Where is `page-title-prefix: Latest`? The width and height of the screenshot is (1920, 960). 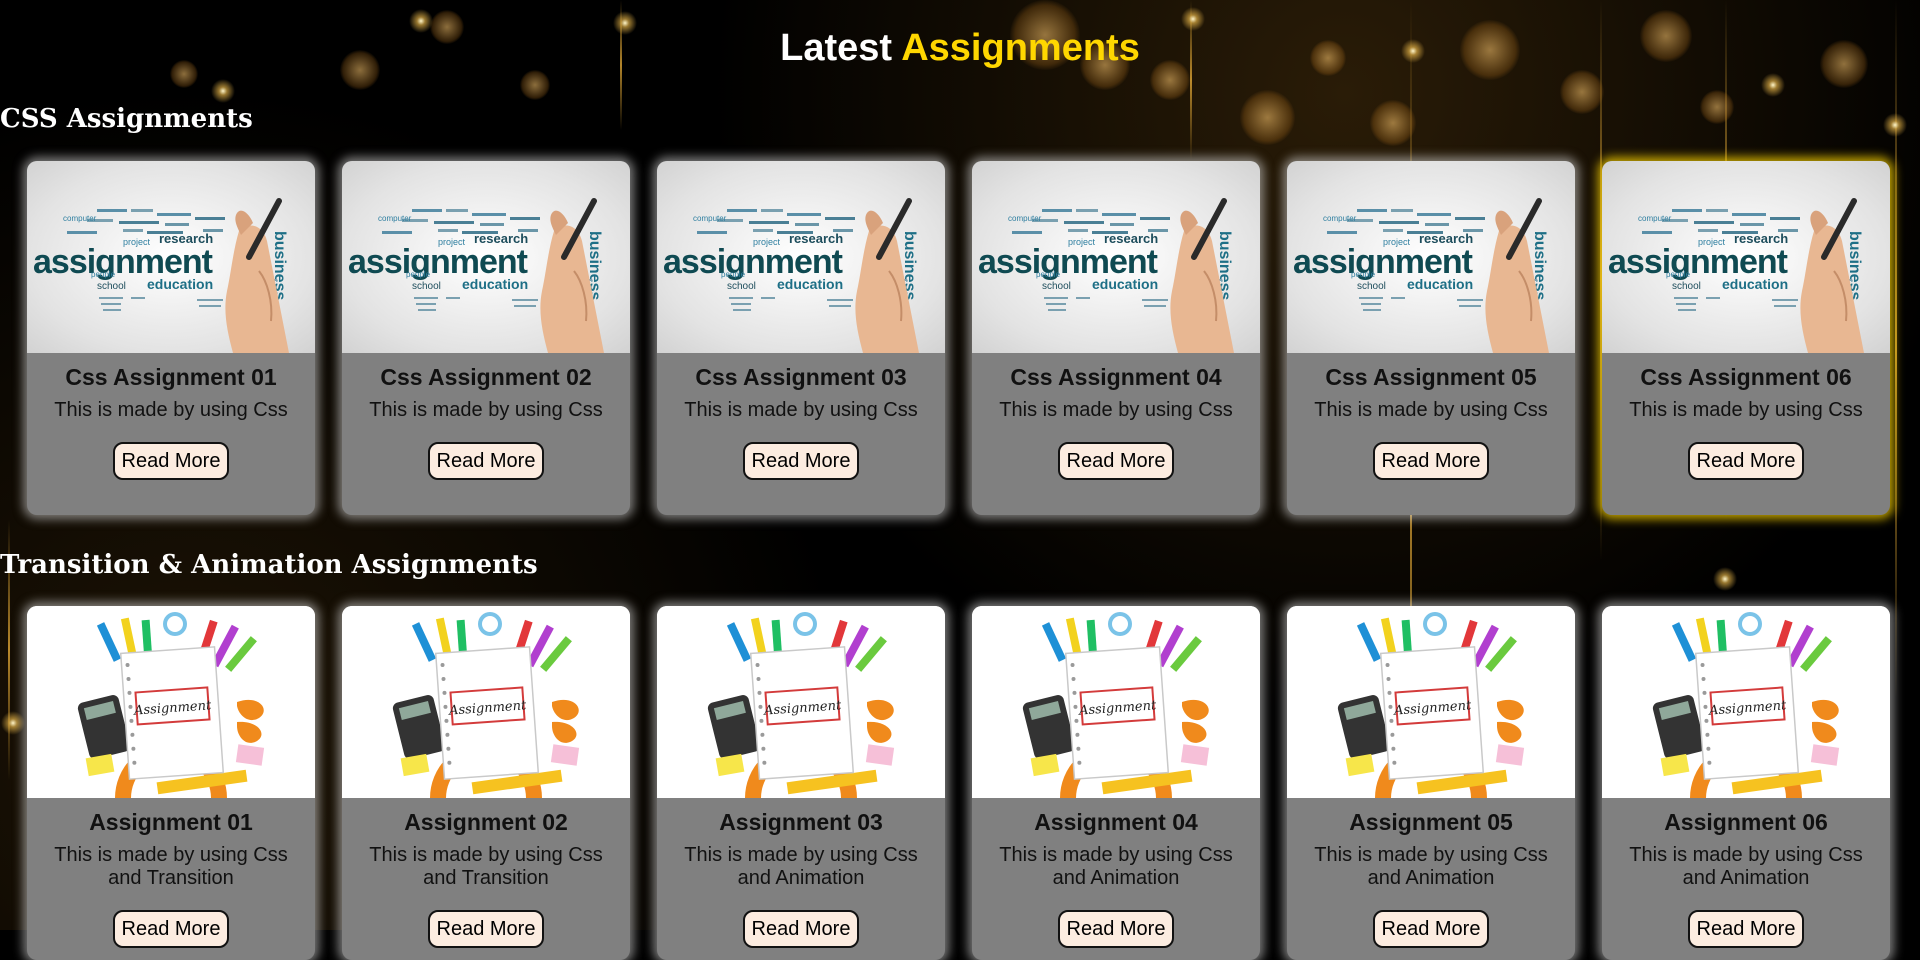 page-title-prefix: Latest is located at coordinates (836, 48).